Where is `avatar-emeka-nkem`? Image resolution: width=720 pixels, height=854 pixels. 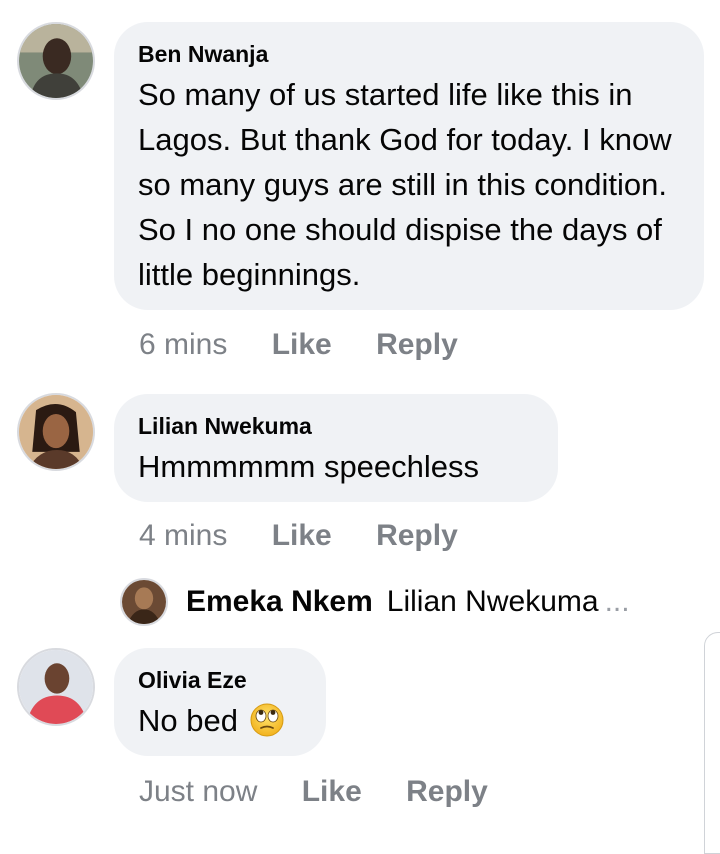
avatar-emeka-nkem is located at coordinates (144, 602).